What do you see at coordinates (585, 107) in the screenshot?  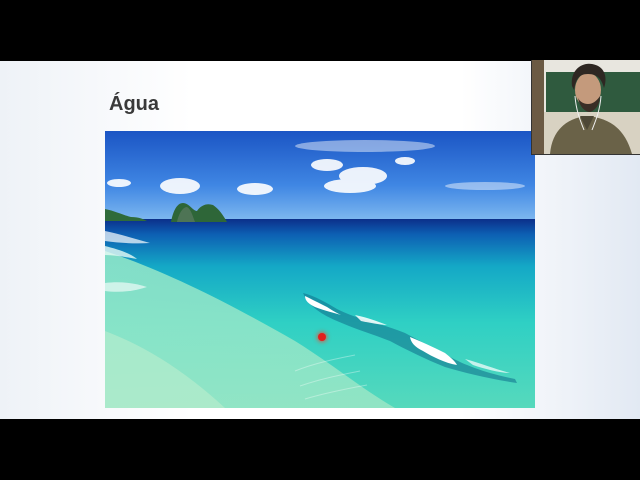 I see `presenter-webcam` at bounding box center [585, 107].